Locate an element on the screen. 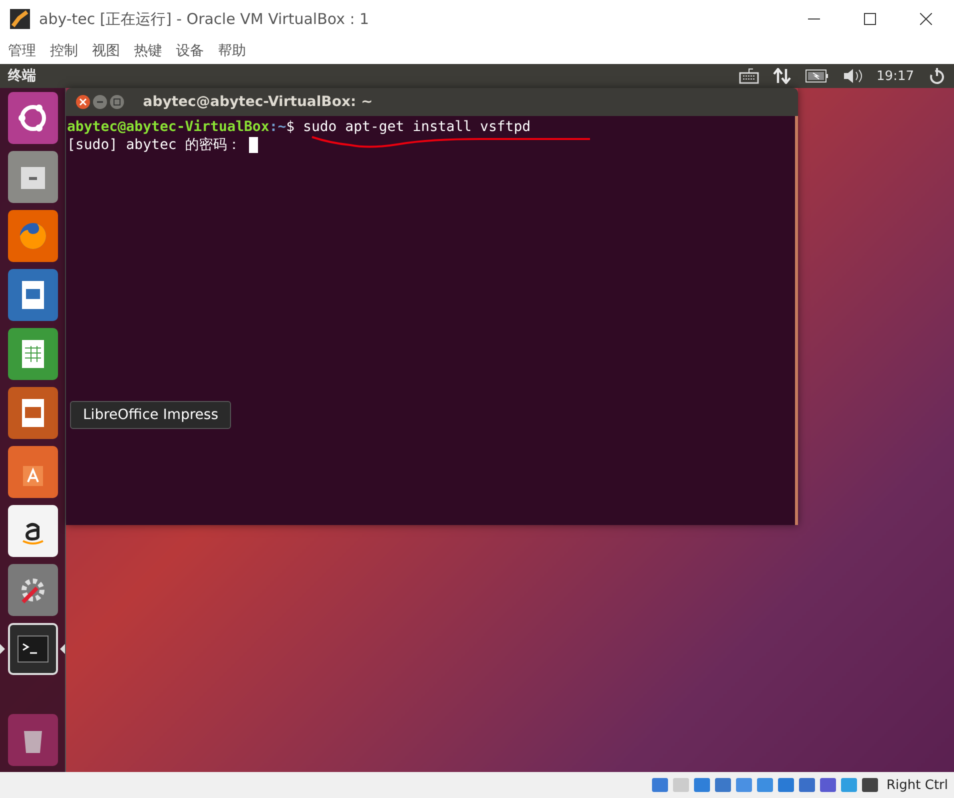  network-icon is located at coordinates (781, 76).